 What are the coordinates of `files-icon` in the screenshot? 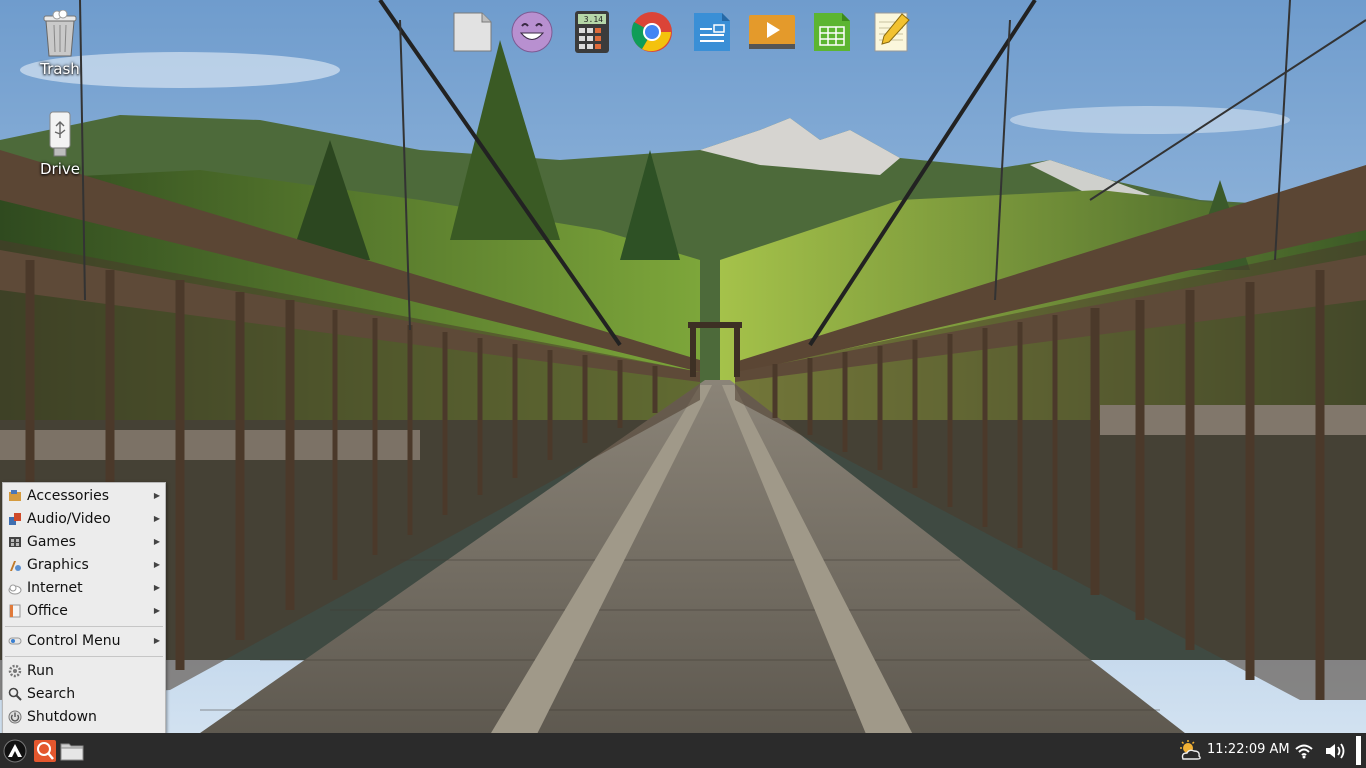 It's located at (472, 32).